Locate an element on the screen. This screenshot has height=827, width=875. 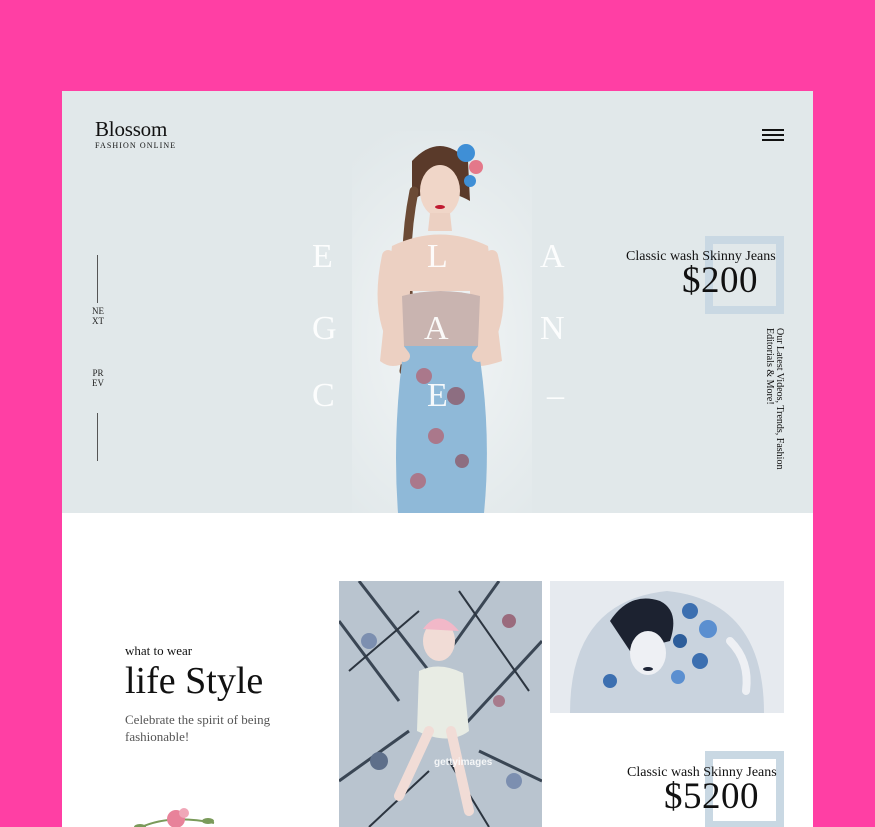
next-button: NEXT is located at coordinates (98, 316).